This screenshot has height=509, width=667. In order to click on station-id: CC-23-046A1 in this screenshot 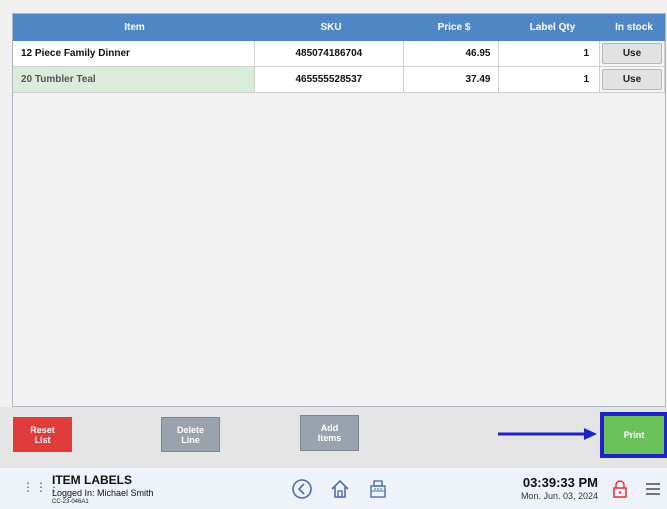, I will do `click(70, 502)`.